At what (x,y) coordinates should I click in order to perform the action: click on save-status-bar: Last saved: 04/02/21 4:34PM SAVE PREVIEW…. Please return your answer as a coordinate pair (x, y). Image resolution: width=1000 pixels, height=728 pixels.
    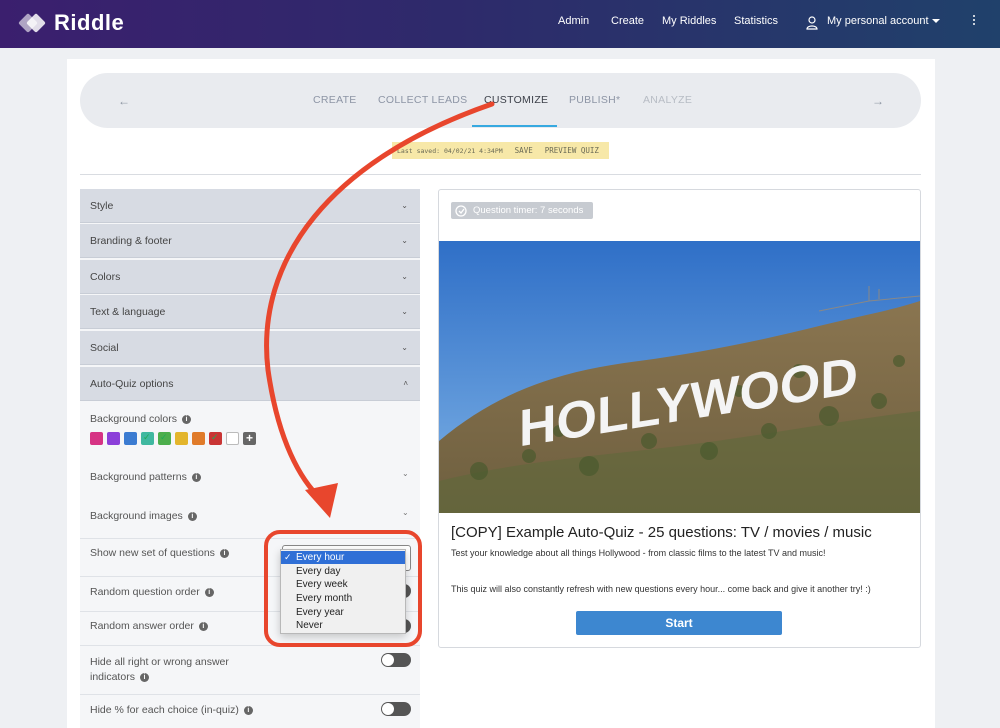
    Looking at the image, I should click on (500, 150).